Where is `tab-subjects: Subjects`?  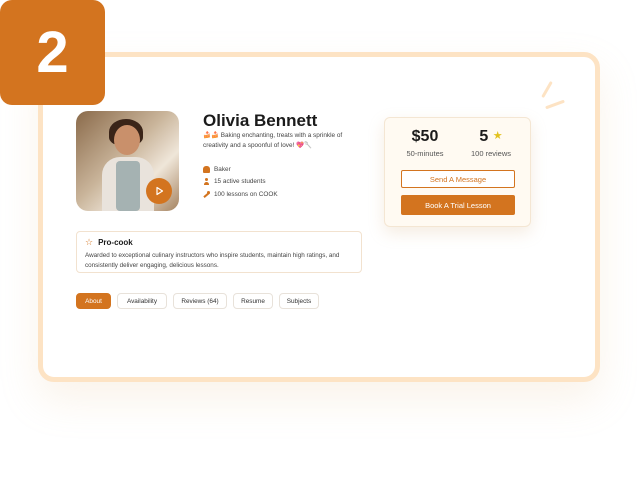 tab-subjects: Subjects is located at coordinates (299, 301).